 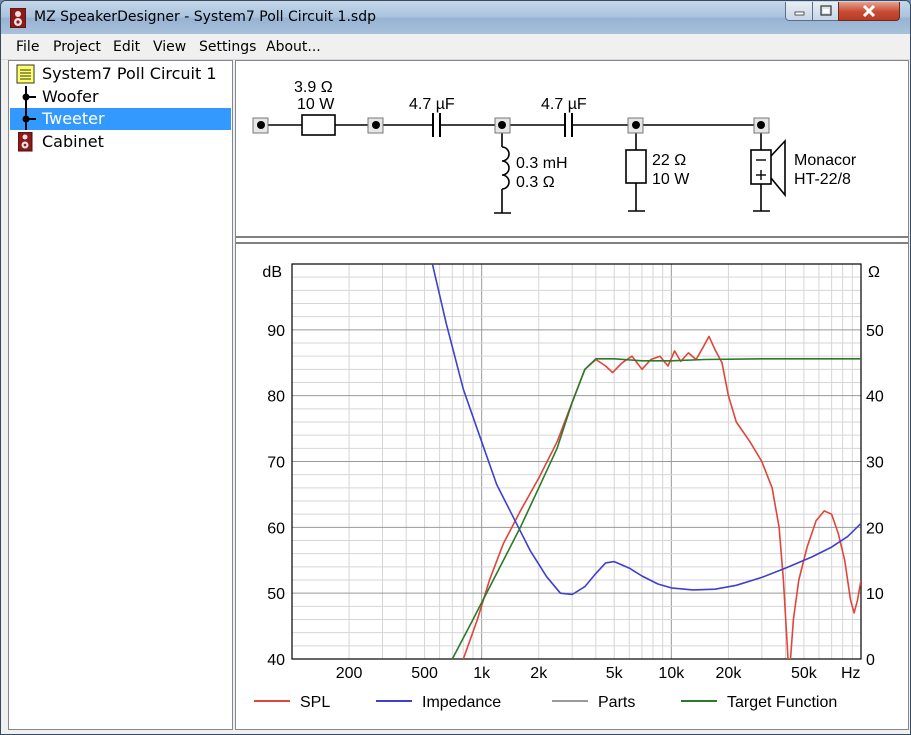 What do you see at coordinates (804, 673) in the screenshot?
I see `x-tick-label: 50k` at bounding box center [804, 673].